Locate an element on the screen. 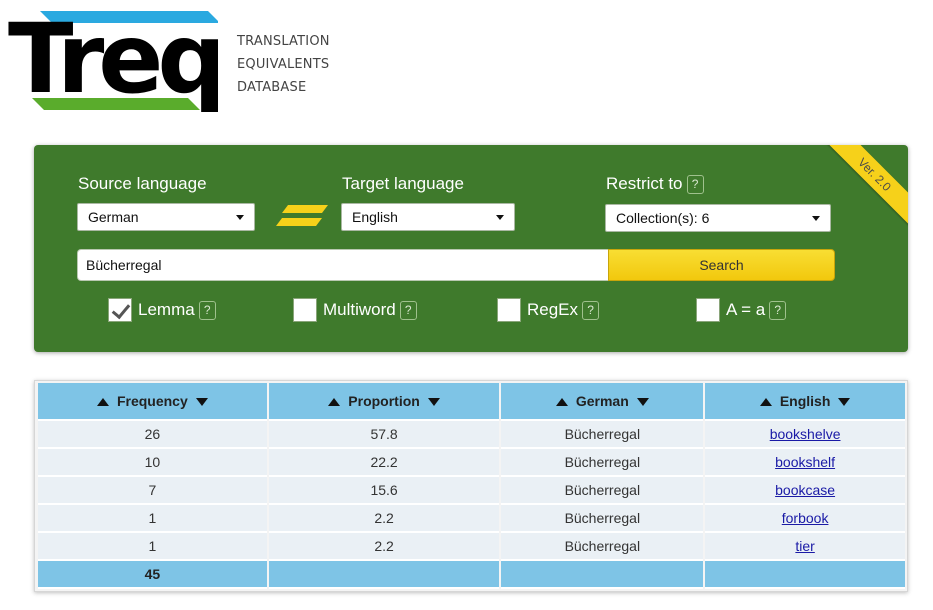  collections-value: Collection(s): 6 is located at coordinates (663, 218).